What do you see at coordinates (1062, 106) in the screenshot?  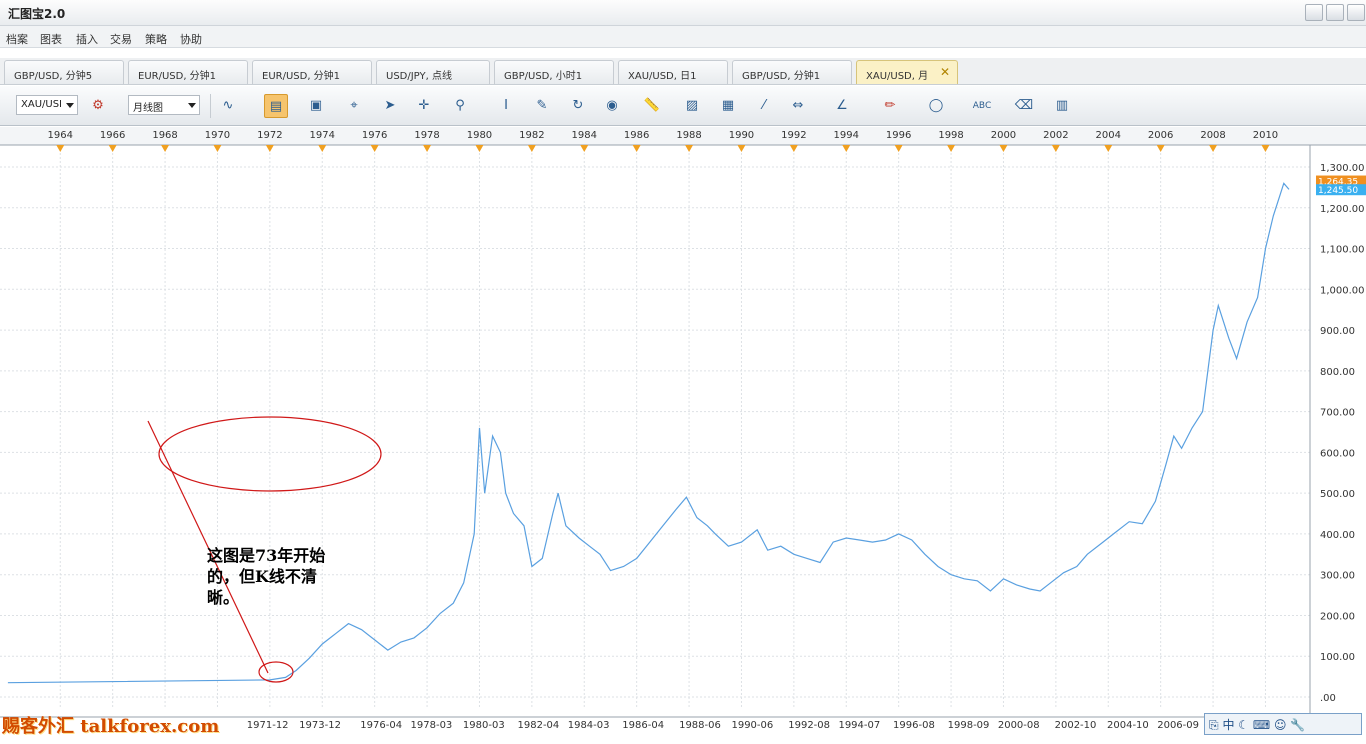 I see `layers-icon: ▥` at bounding box center [1062, 106].